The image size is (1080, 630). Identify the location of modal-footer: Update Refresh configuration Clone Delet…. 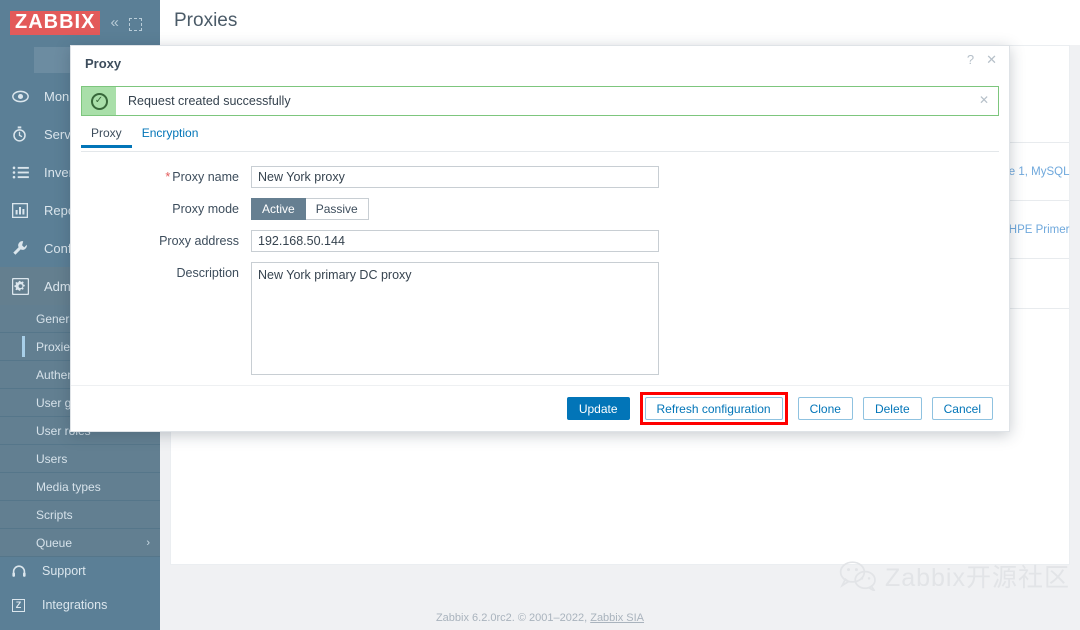
(540, 408).